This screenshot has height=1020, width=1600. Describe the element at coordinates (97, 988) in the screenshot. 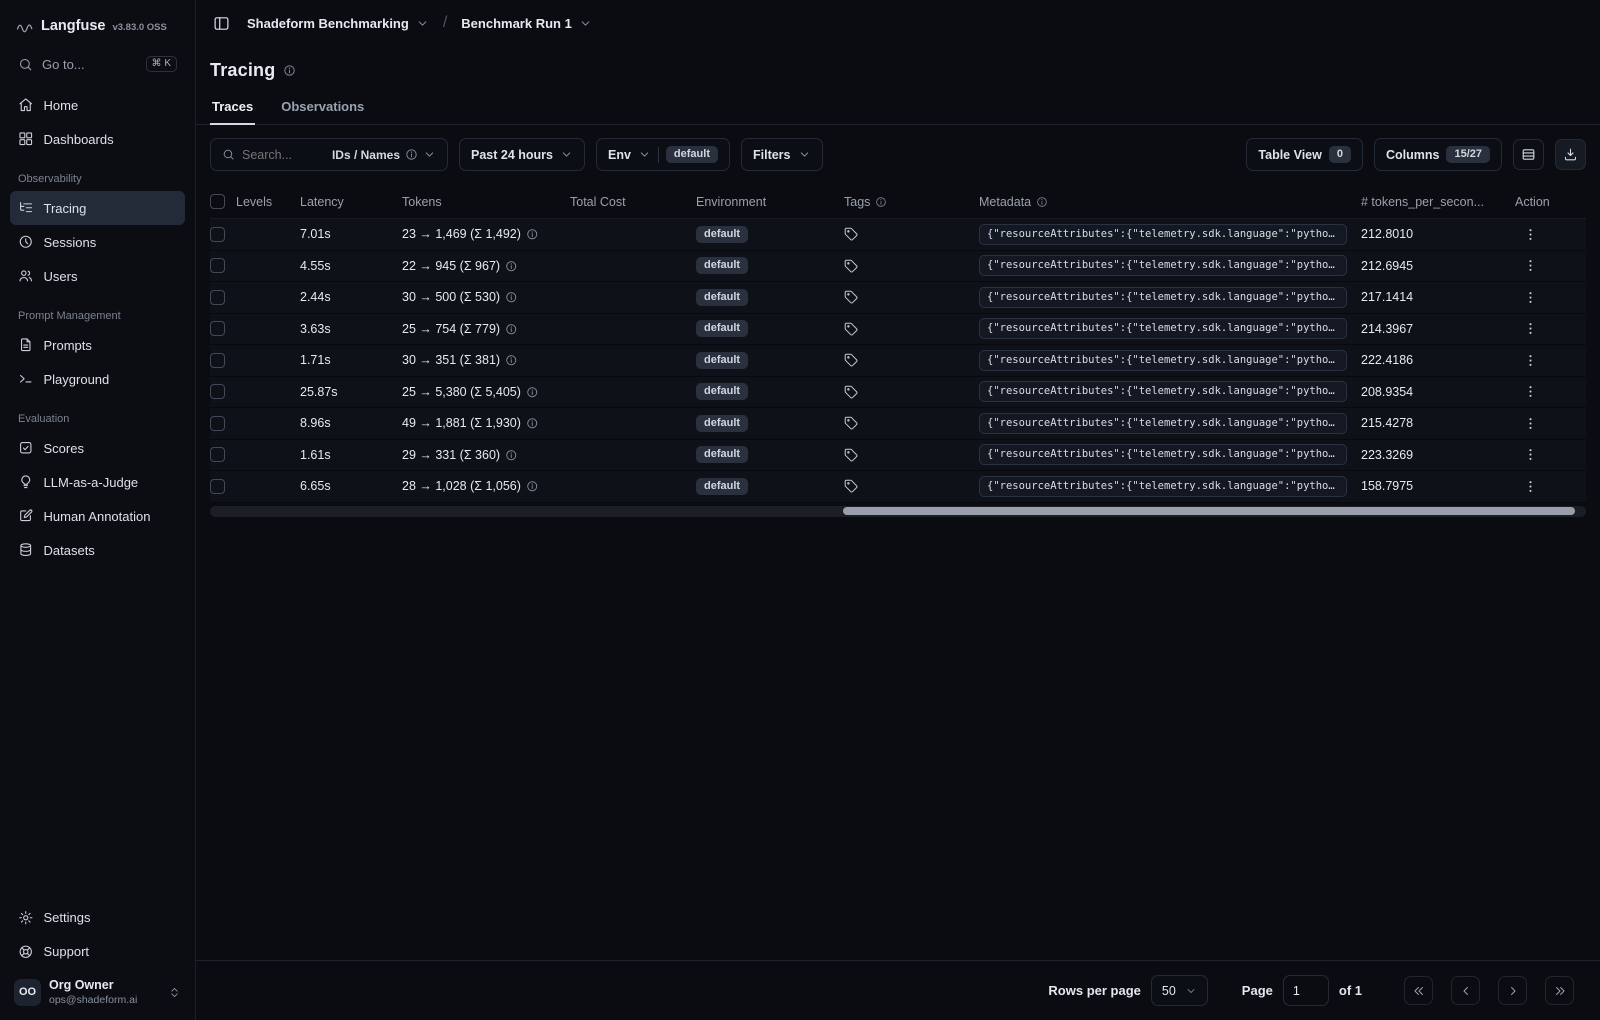

I see `user-menu: OO Org Owner ops@shadeform.ai` at that location.